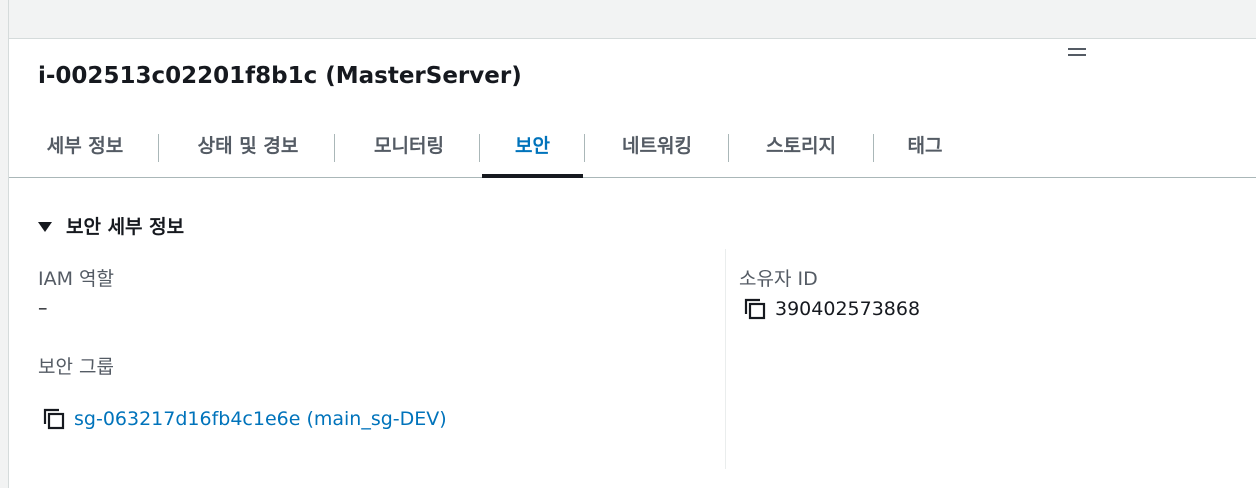  I want to click on caret-down-icon, so click(45, 226).